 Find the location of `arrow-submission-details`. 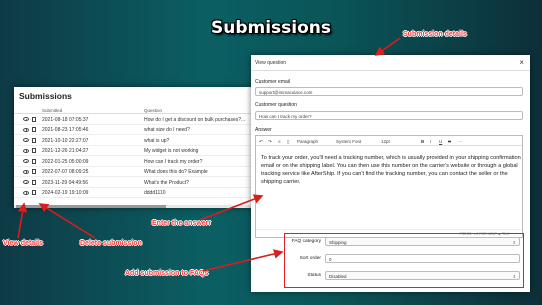

arrow-submission-details is located at coordinates (387, 46).